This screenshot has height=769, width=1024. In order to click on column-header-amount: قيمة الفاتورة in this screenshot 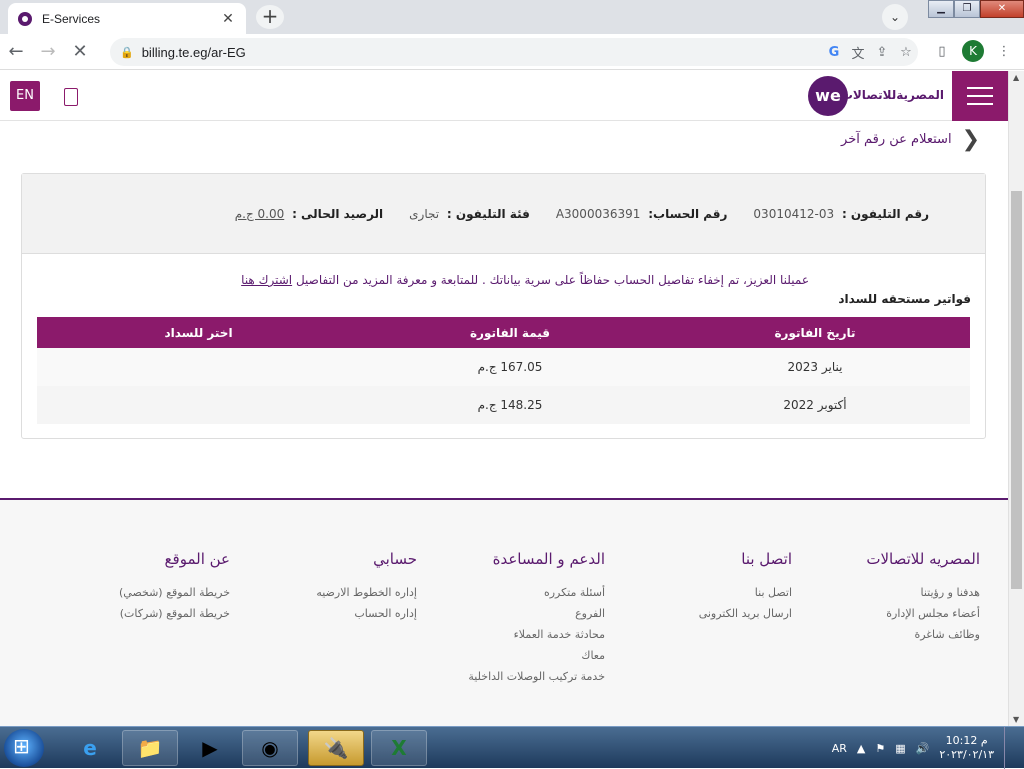, I will do `click(510, 332)`.